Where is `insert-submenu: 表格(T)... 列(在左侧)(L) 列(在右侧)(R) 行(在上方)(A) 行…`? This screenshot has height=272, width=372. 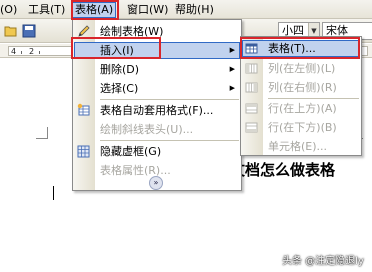 insert-submenu: 表格(T)... 列(在左侧)(L) 列(在右侧)(R) 行(在上方)(A) 行… is located at coordinates (301, 96).